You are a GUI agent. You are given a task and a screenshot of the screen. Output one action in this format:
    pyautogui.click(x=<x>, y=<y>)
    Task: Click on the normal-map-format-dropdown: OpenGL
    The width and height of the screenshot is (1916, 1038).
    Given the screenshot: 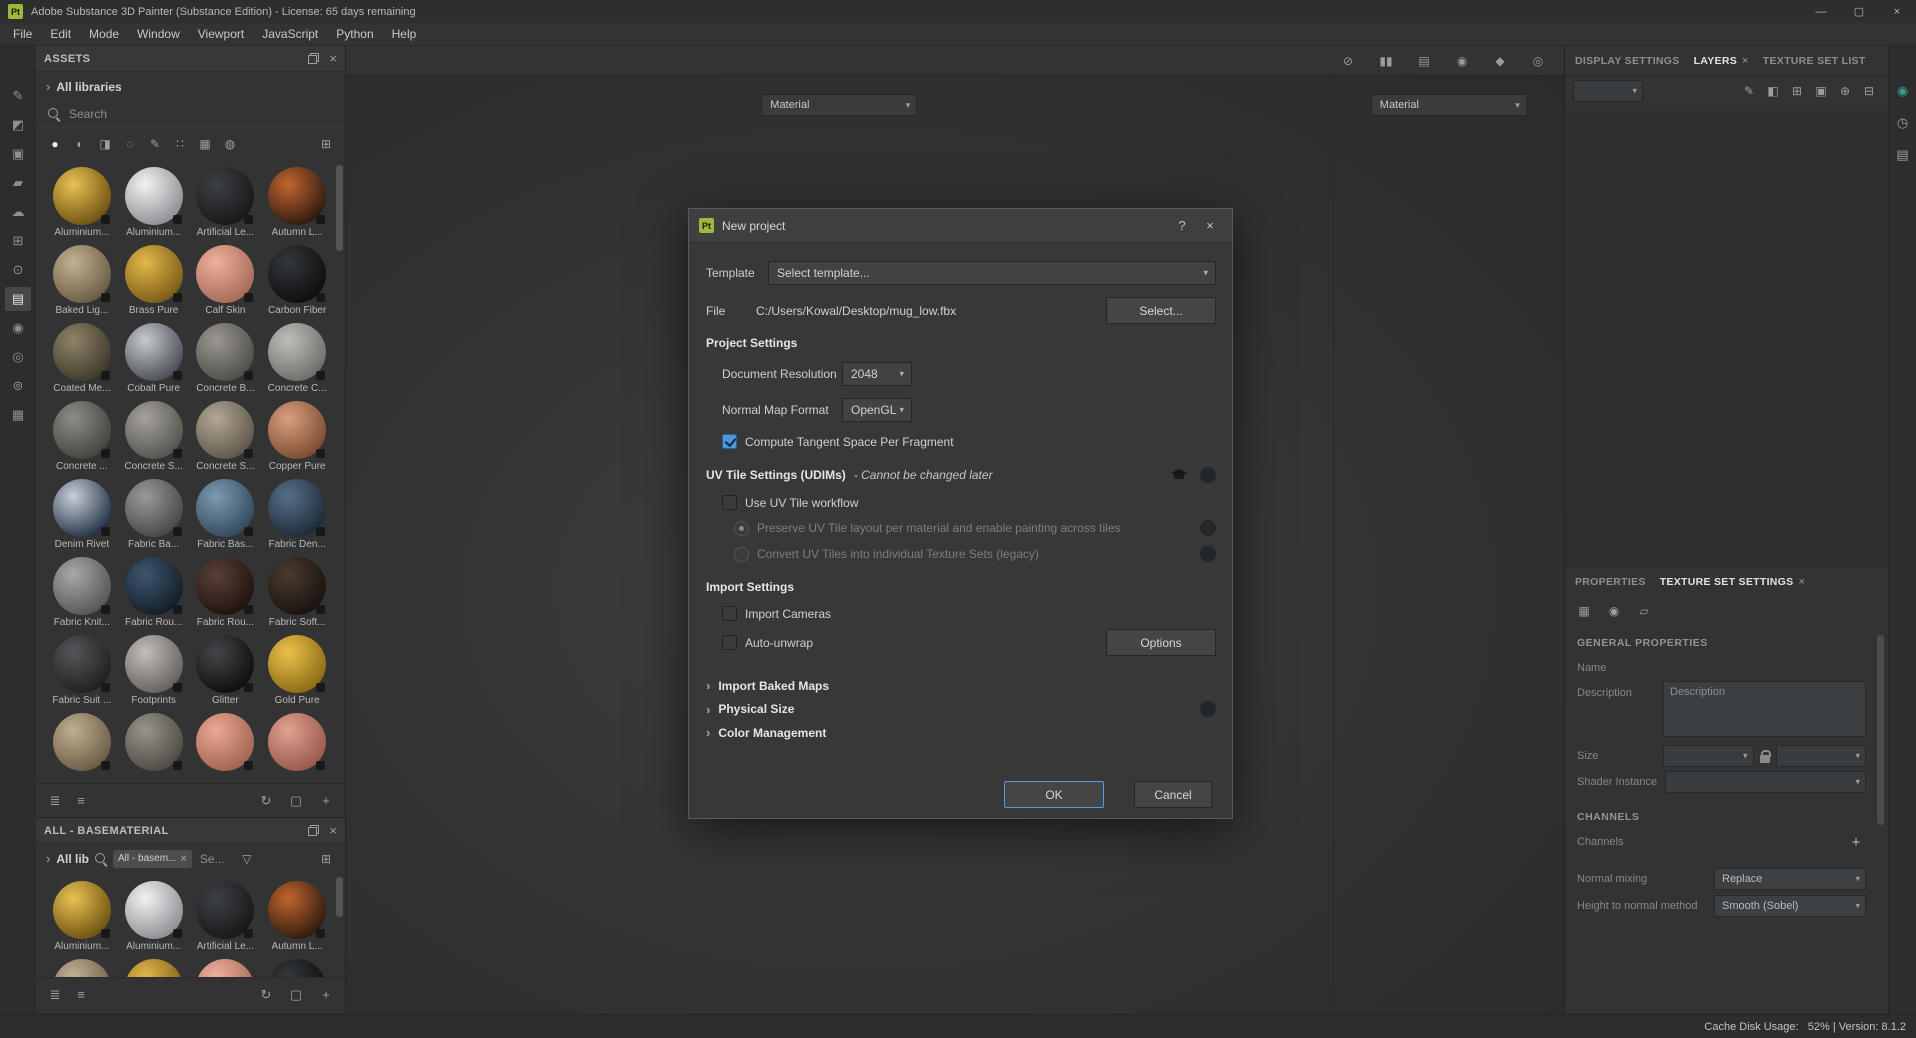 What is the action you would take?
    pyautogui.click(x=877, y=410)
    